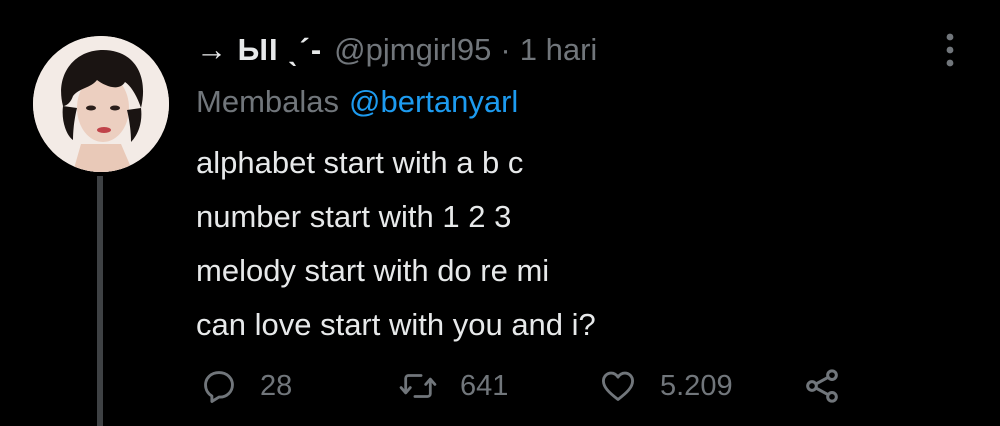  Describe the element at coordinates (373, 270) in the screenshot. I see `tweet-text-line: melody start with do re mi` at that location.